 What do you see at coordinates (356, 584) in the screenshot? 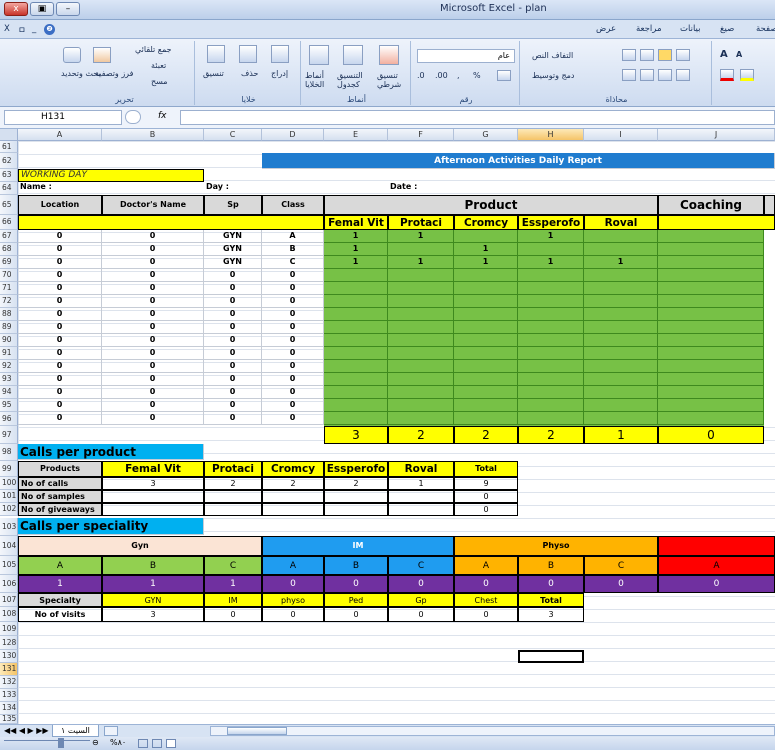
I see `spec-value-cell: 0` at bounding box center [356, 584].